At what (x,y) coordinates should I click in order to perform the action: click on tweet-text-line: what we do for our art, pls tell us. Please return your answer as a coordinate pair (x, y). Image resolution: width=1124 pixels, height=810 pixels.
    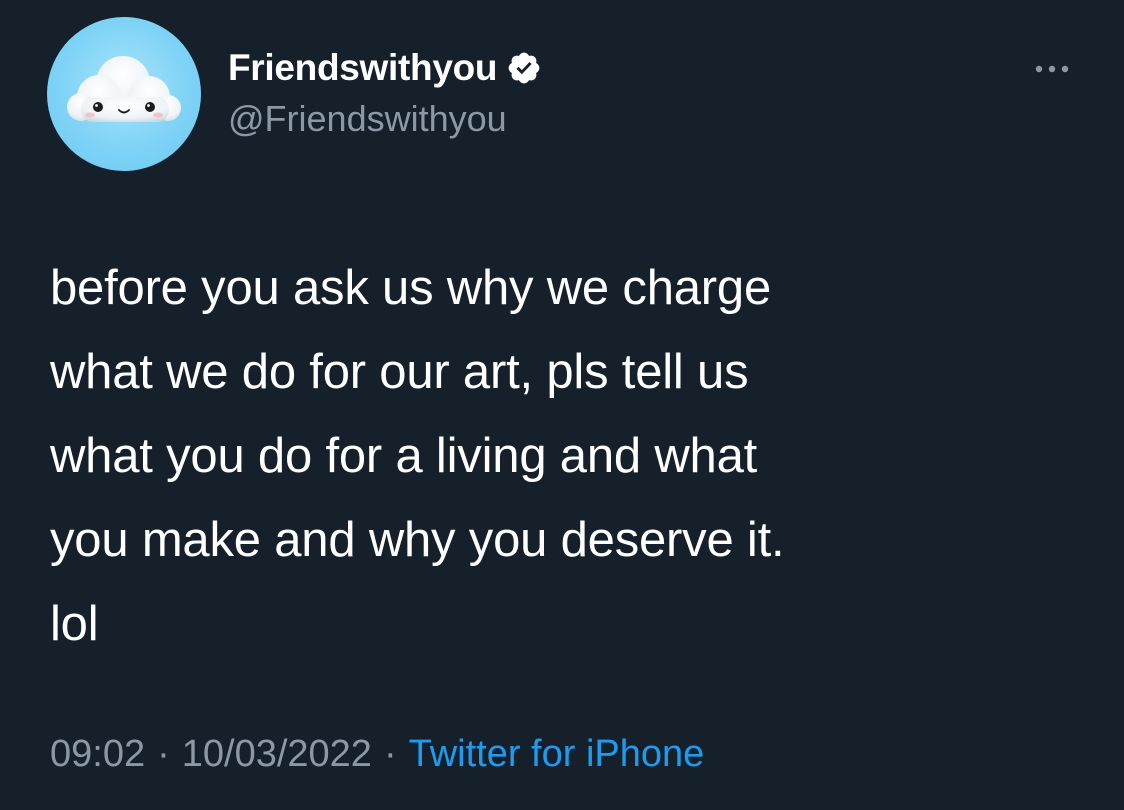
    Looking at the image, I should click on (399, 372).